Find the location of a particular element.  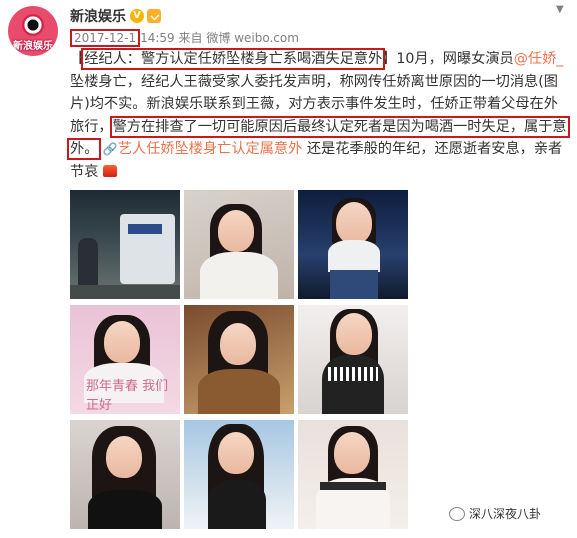

avatar-logo-text: 新浪娱乐 is located at coordinates (33, 46).